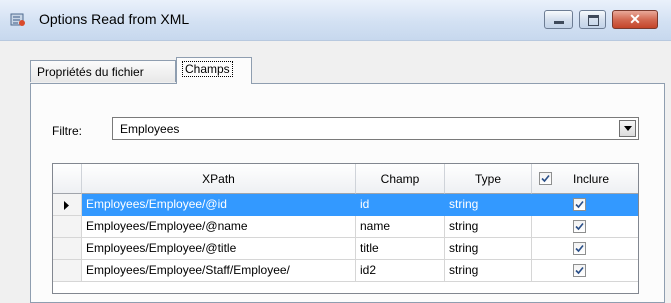 The image size is (671, 303). I want to click on maximize-button, so click(592, 19).